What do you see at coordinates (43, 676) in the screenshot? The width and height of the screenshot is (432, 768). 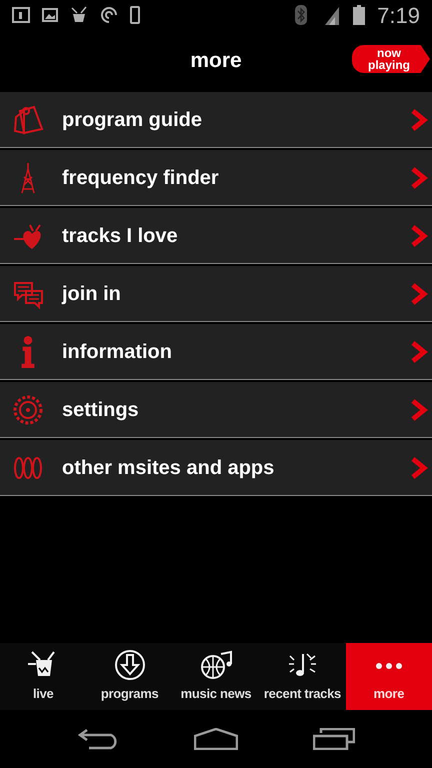 I see `tab: live` at bounding box center [43, 676].